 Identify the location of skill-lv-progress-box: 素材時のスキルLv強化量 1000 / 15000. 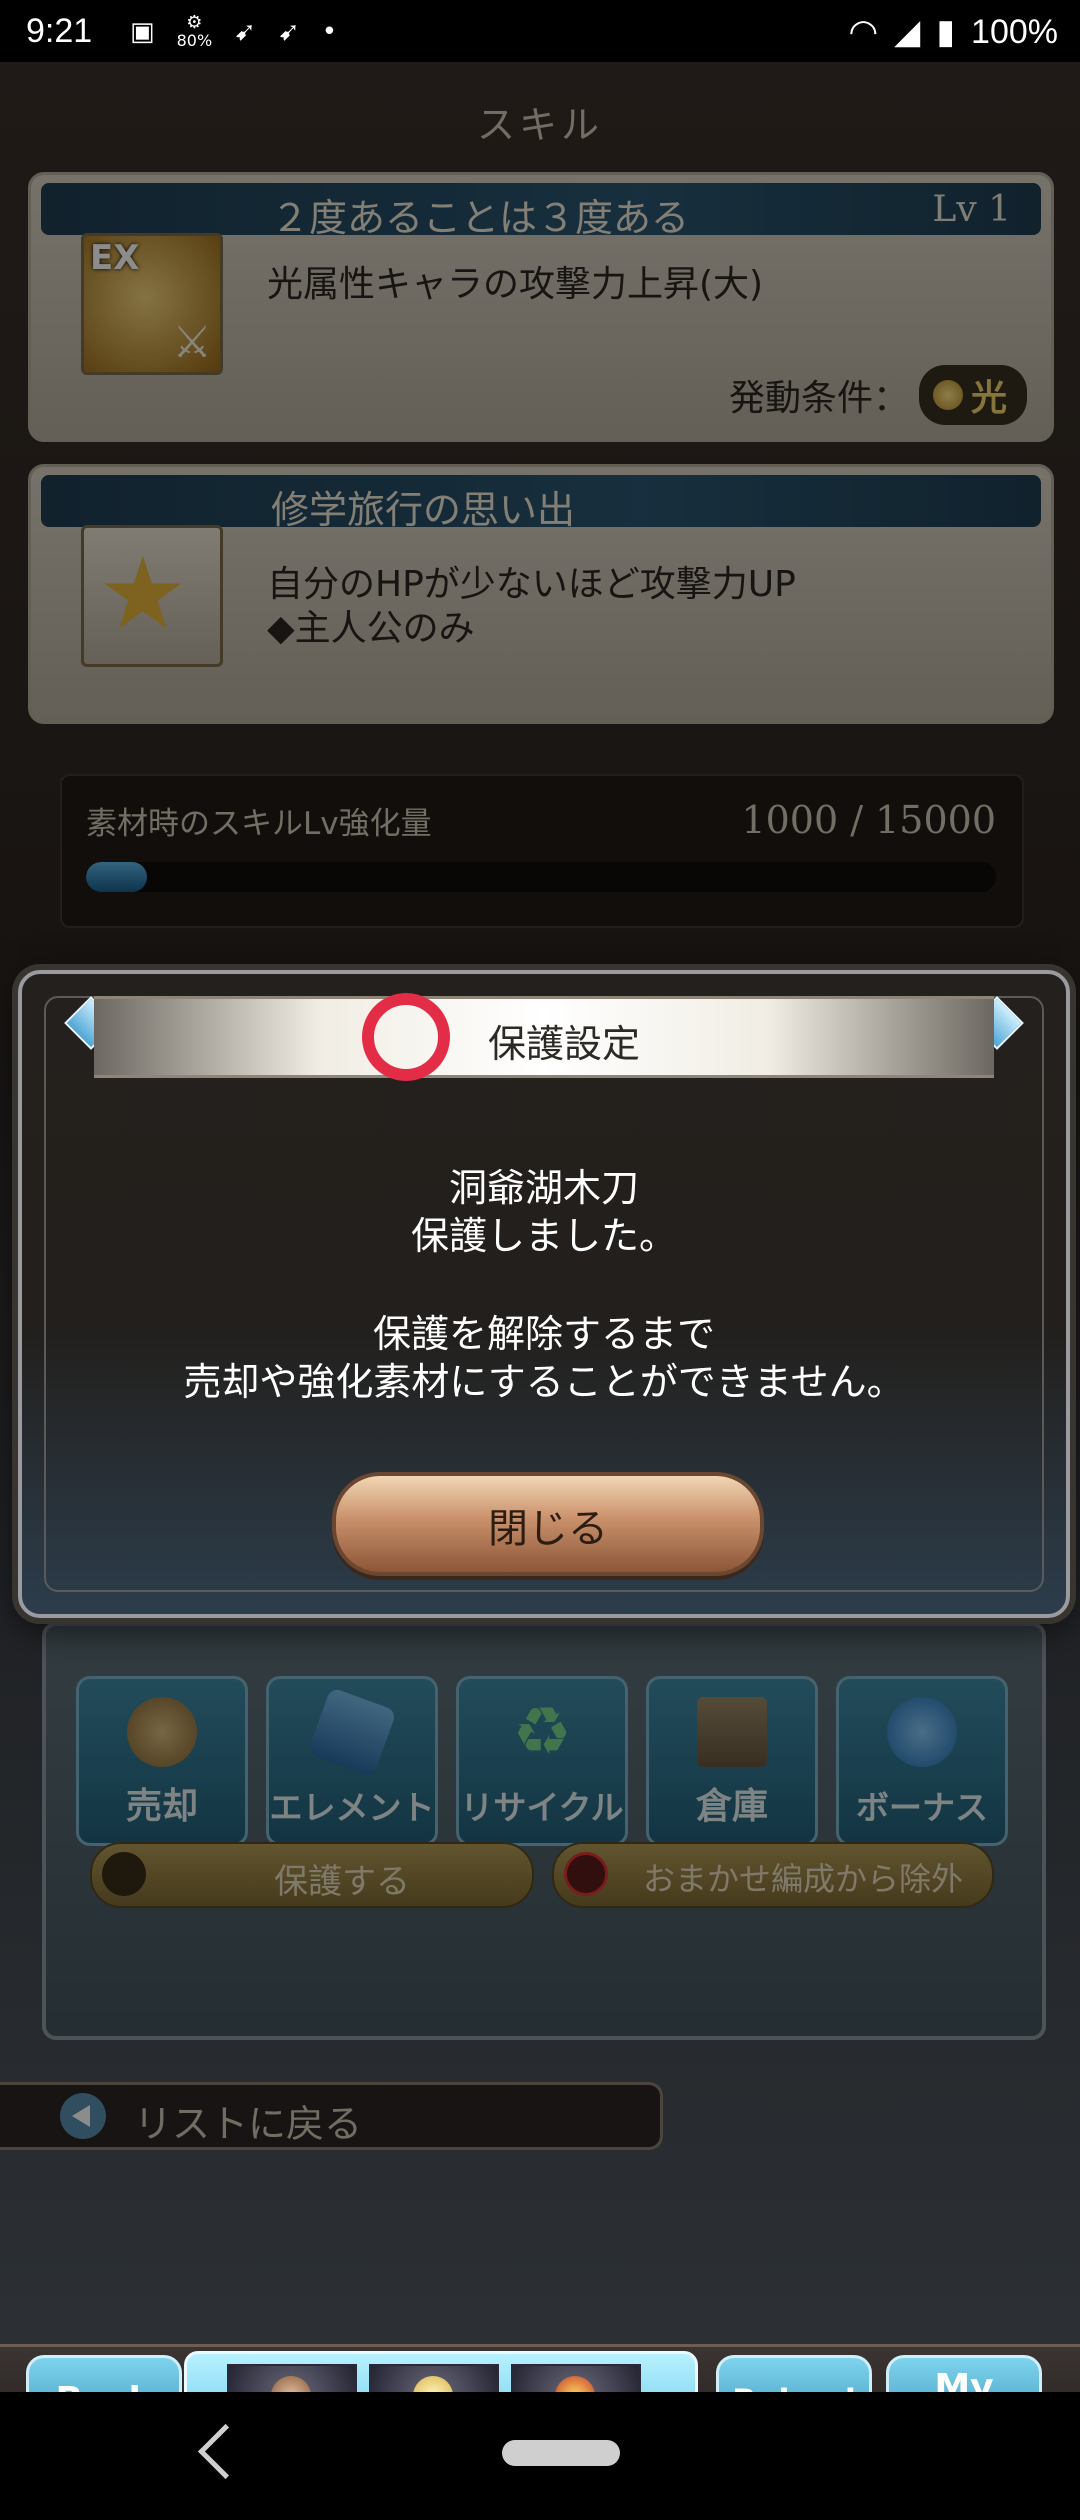
(542, 851).